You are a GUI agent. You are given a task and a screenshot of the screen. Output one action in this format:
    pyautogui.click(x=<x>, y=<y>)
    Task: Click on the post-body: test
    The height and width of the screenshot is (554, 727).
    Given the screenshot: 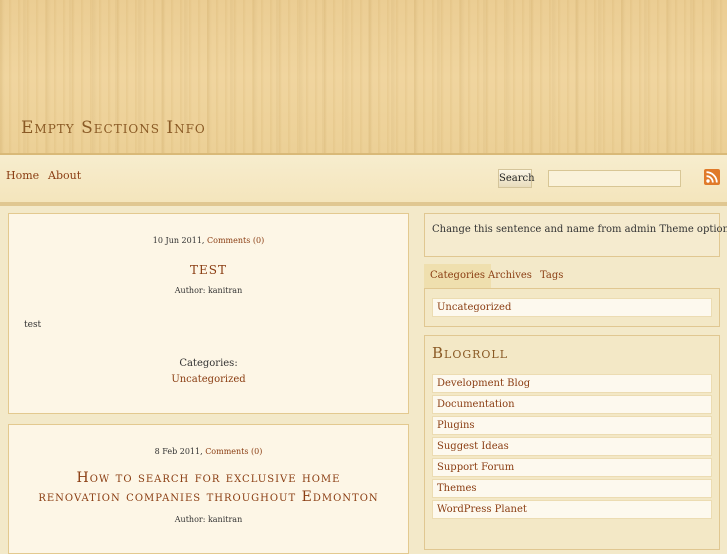 What is the action you would take?
    pyautogui.click(x=33, y=325)
    